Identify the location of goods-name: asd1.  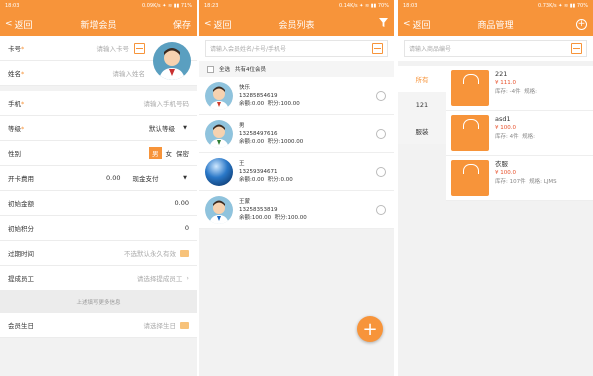
(503, 119).